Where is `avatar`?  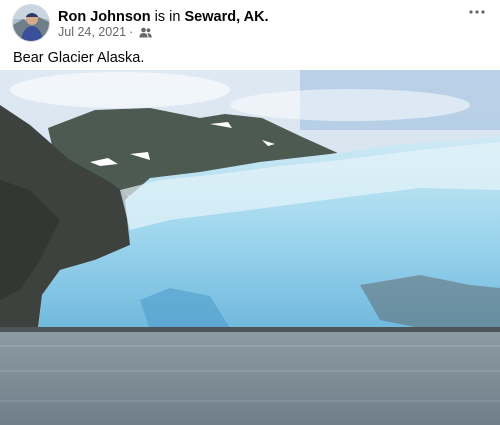 avatar is located at coordinates (31, 23).